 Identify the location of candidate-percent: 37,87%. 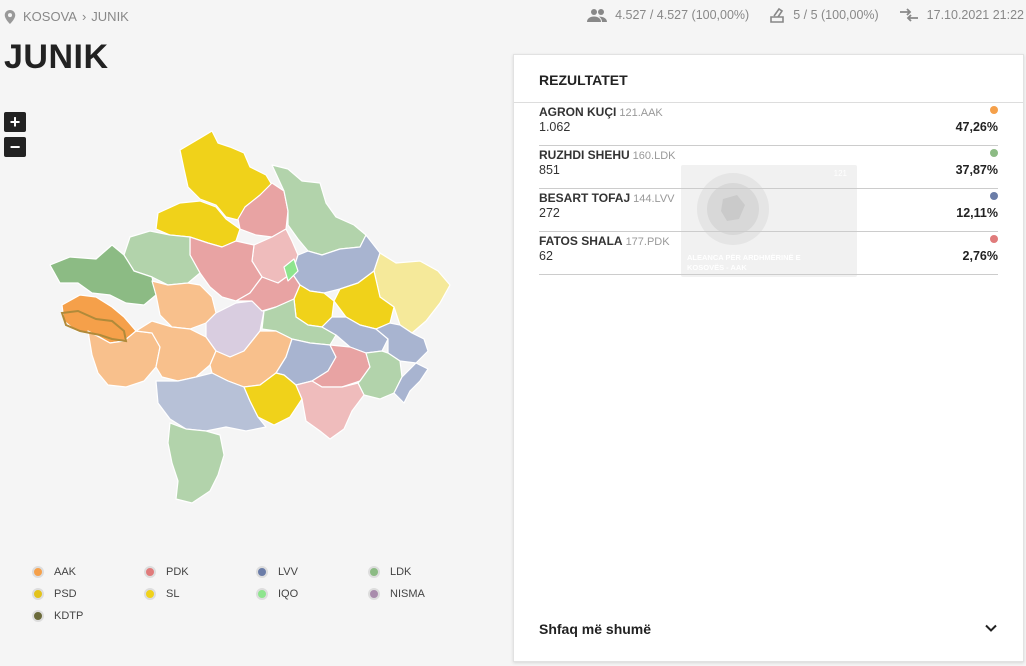
(976, 170).